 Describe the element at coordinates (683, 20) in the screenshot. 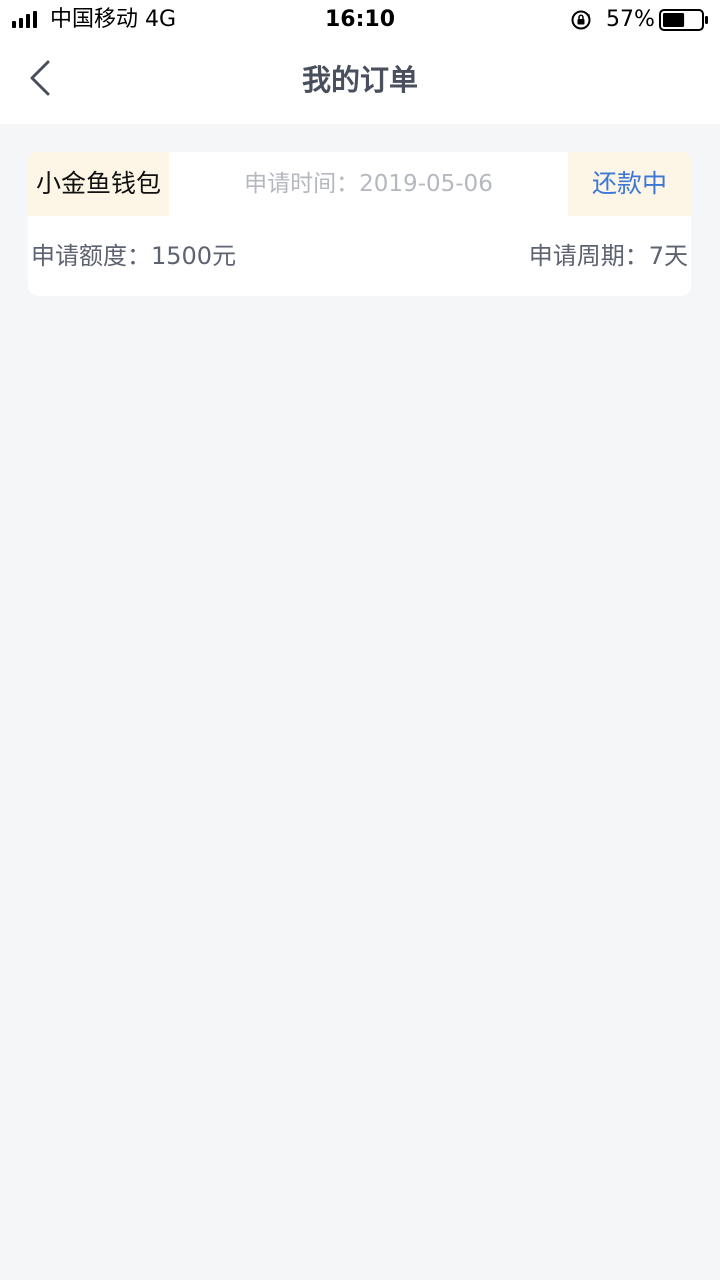

I see `battery-icon` at that location.